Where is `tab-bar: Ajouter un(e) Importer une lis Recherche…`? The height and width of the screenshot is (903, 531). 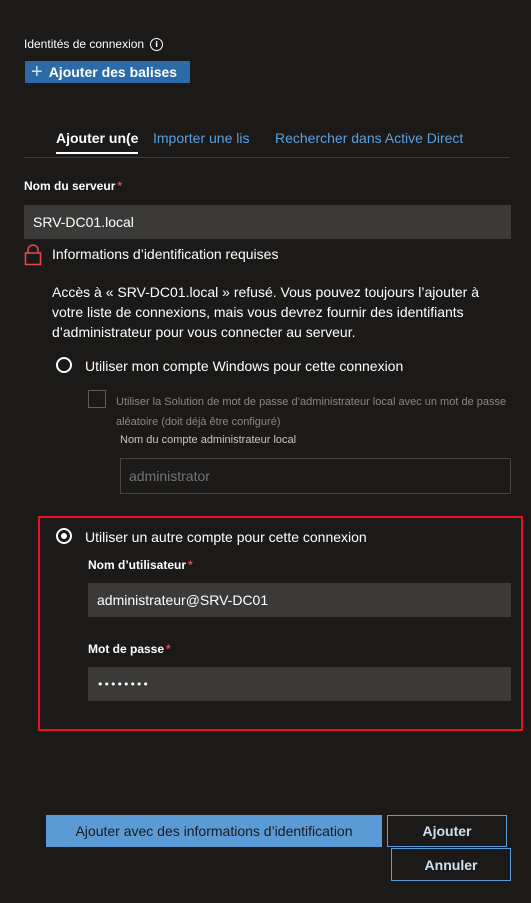 tab-bar: Ajouter un(e) Importer une lis Recherche… is located at coordinates (267, 141).